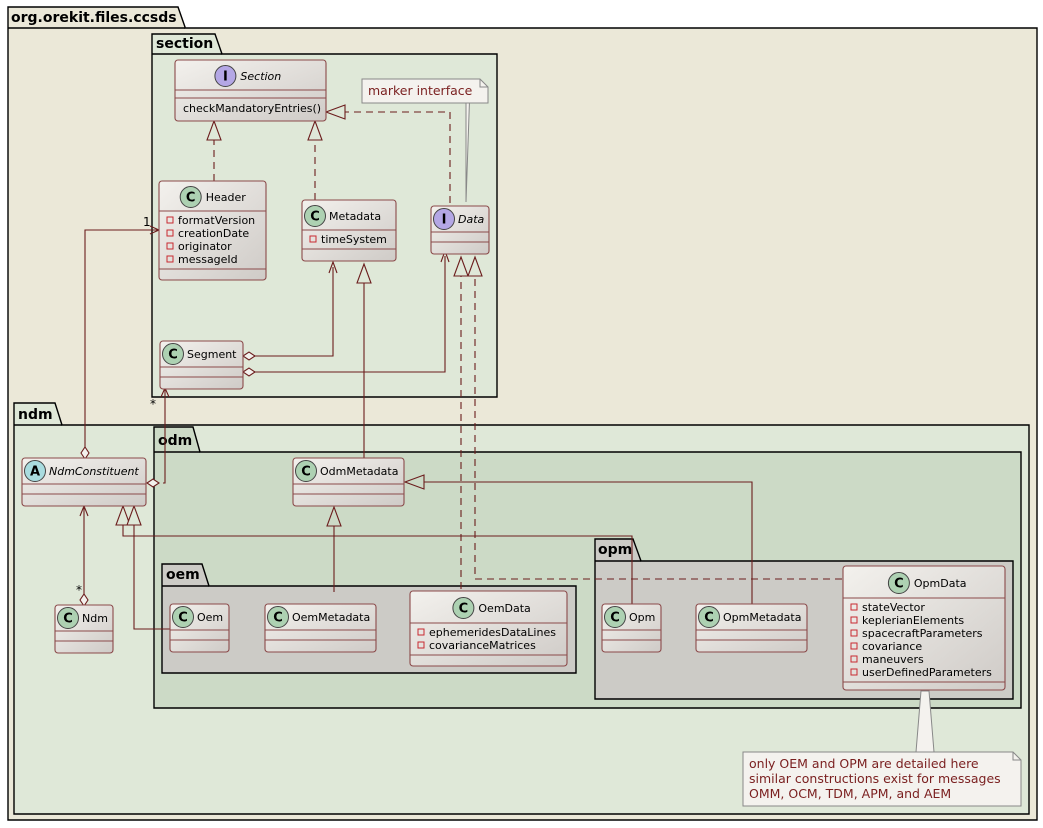 The image size is (1043, 828). What do you see at coordinates (184, 44) in the screenshot?
I see `package-section-label: section` at bounding box center [184, 44].